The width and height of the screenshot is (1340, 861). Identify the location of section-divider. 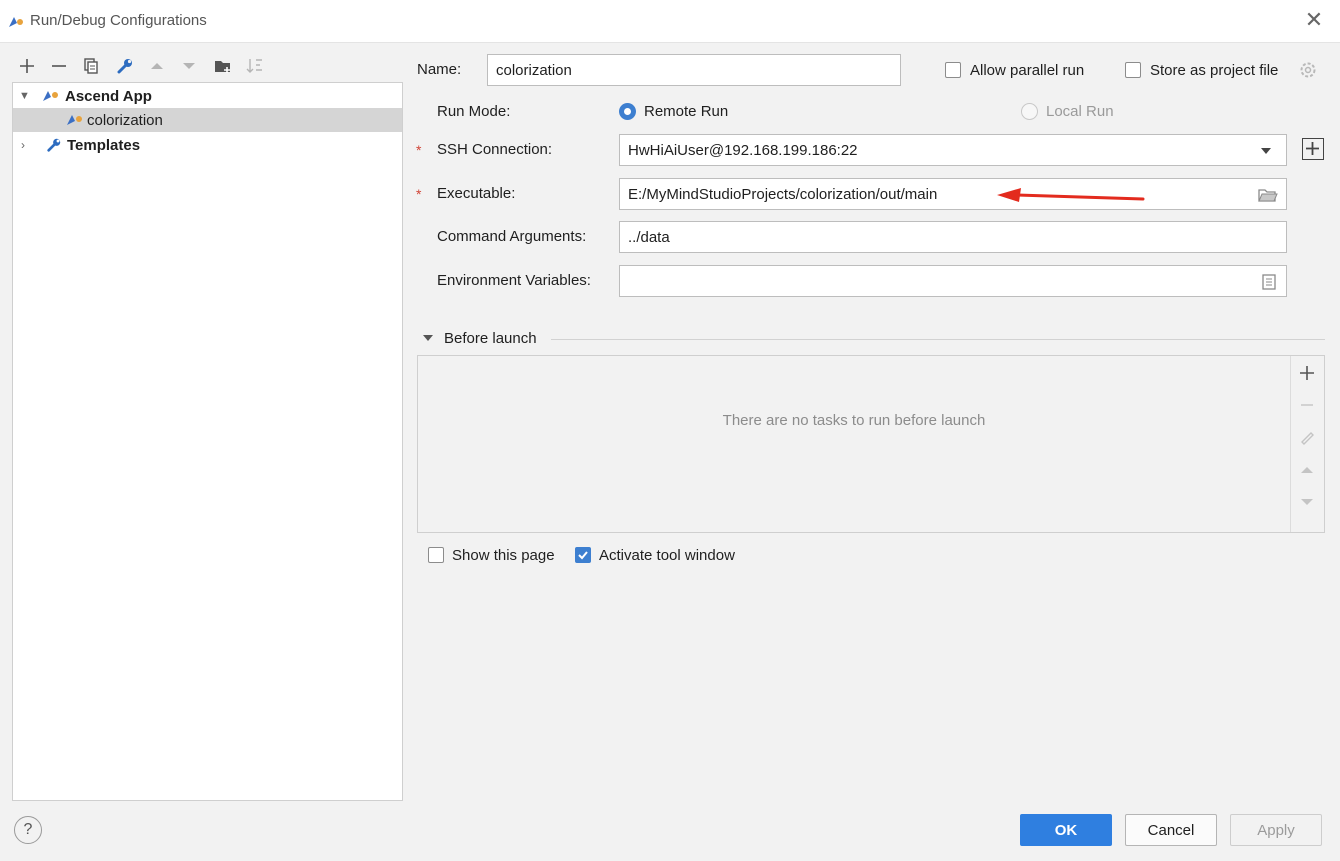
(938, 339).